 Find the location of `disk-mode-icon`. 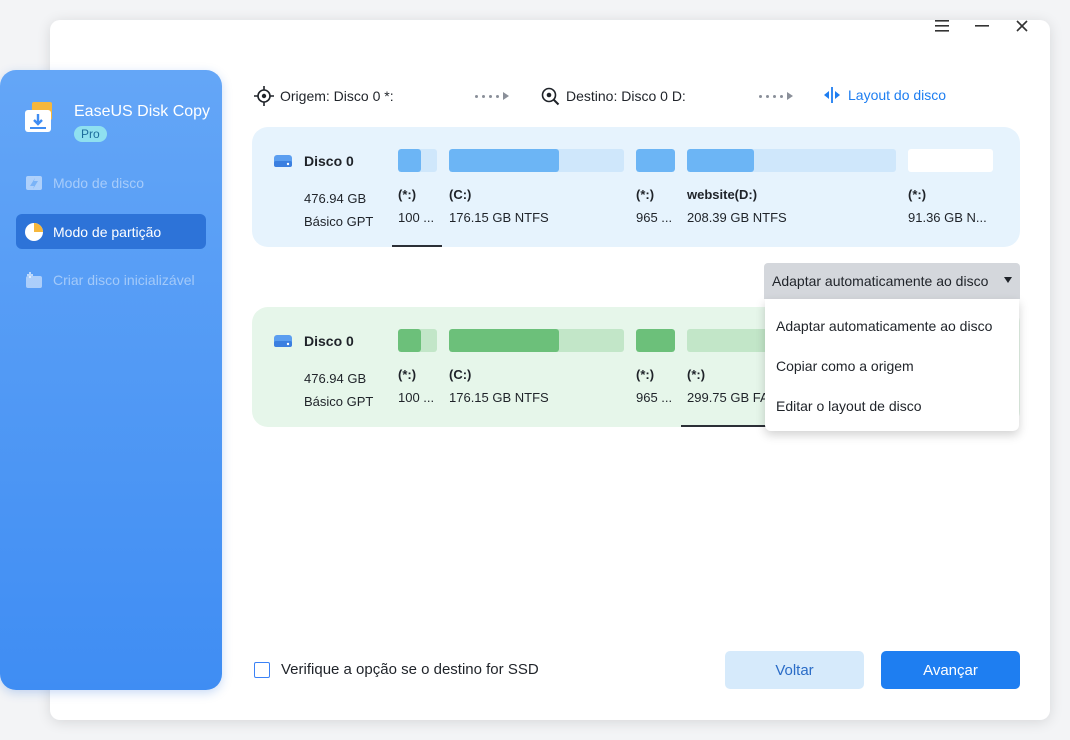

disk-mode-icon is located at coordinates (34, 183).